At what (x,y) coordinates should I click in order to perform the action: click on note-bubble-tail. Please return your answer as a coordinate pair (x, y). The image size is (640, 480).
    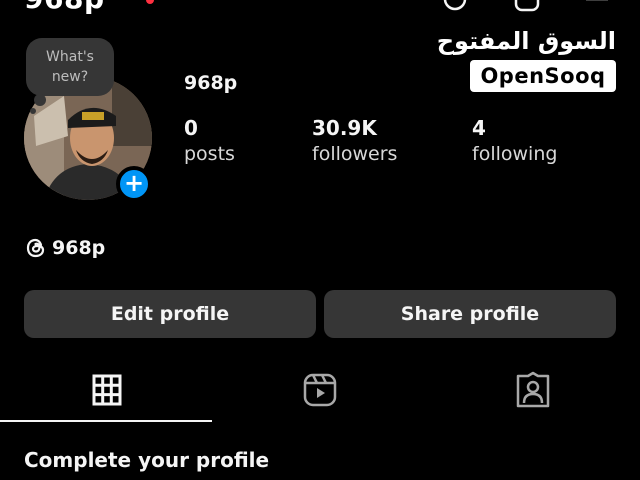
    Looking at the image, I should click on (40, 100).